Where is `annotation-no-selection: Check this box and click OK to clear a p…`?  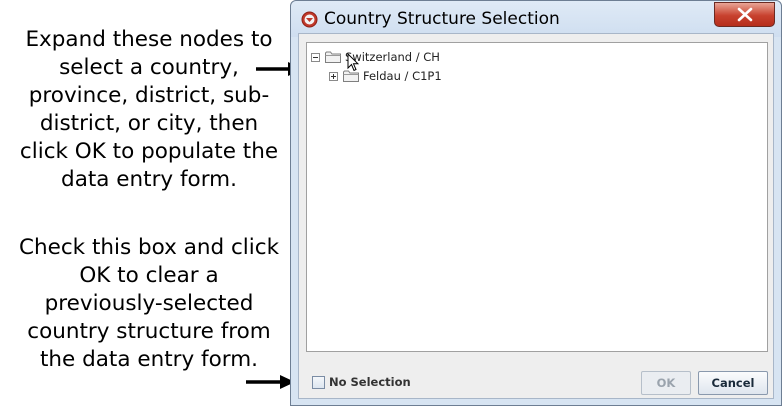
annotation-no-selection: Check this box and click OK to clear a p… is located at coordinates (149, 303).